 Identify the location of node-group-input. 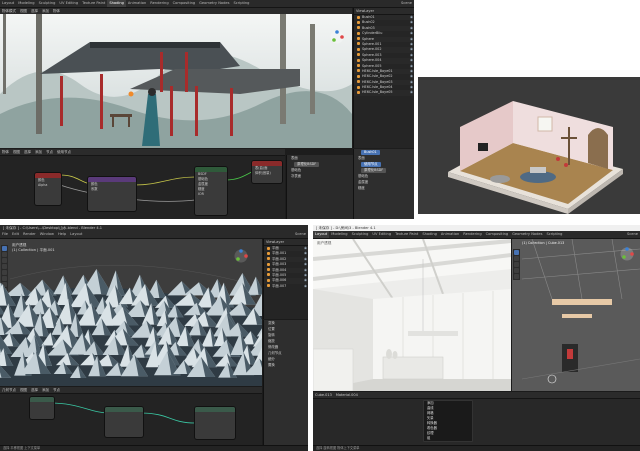
(42, 408).